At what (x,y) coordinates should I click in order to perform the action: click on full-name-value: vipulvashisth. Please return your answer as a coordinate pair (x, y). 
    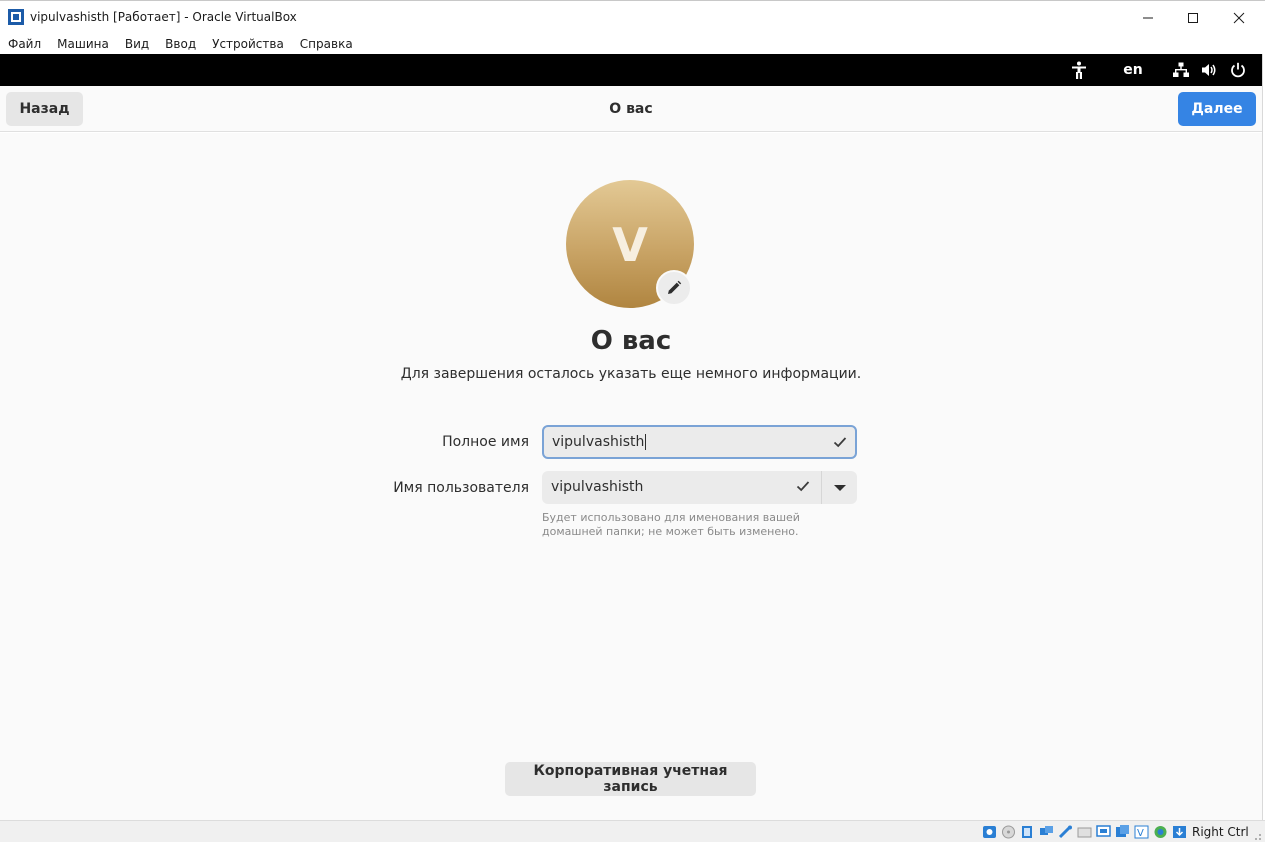
    Looking at the image, I should click on (599, 442).